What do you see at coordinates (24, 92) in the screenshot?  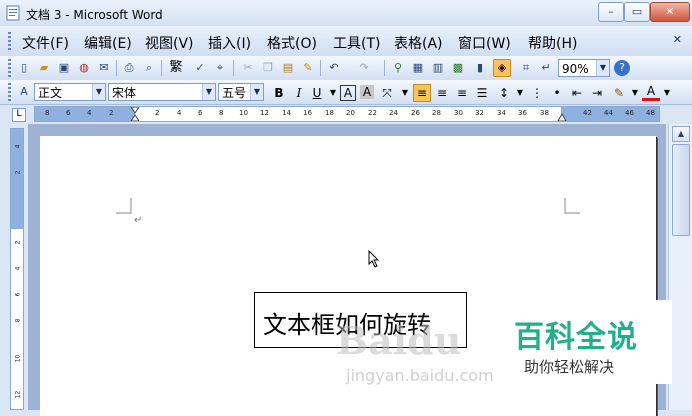 I see `styles-formatting-icon: A` at bounding box center [24, 92].